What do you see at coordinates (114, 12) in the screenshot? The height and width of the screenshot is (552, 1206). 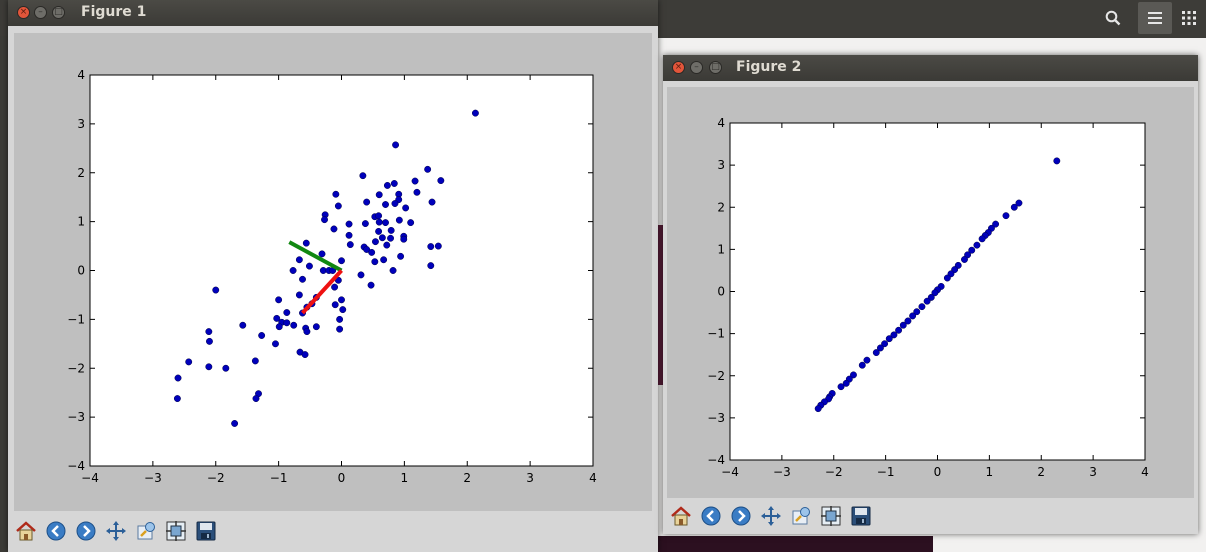 I see `window-title: Figure 1` at bounding box center [114, 12].